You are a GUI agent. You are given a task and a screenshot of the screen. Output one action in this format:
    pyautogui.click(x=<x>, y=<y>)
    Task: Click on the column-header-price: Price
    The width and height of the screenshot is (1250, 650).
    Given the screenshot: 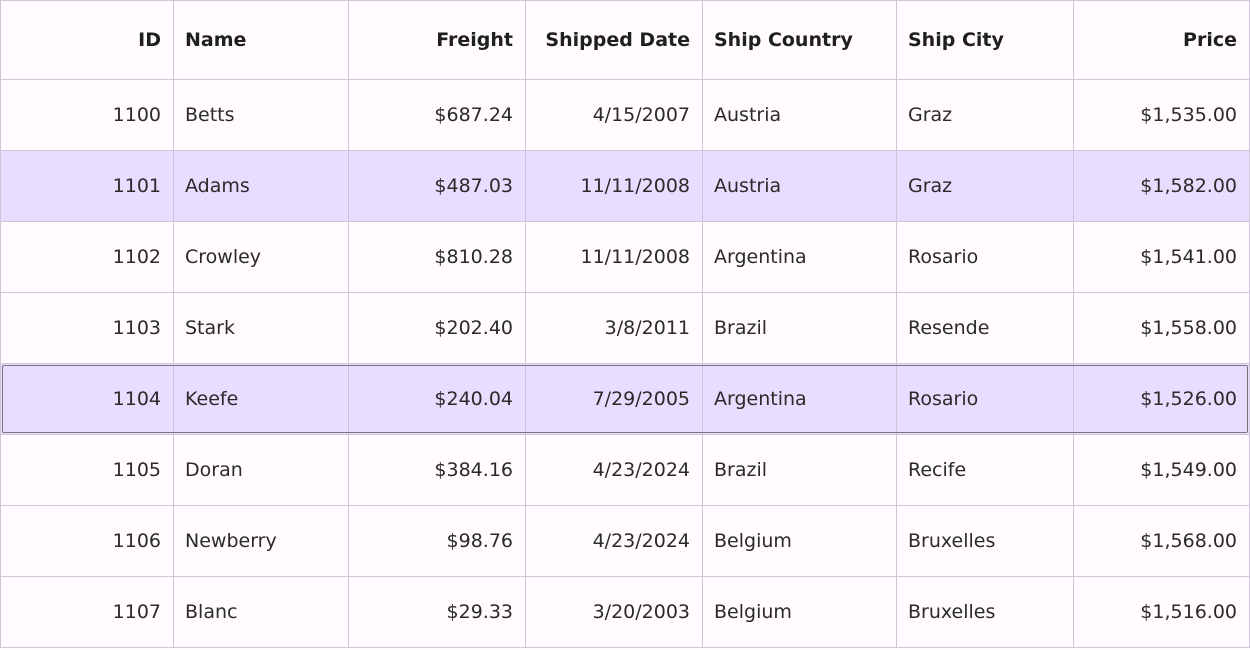 What is the action you would take?
    pyautogui.click(x=1161, y=40)
    